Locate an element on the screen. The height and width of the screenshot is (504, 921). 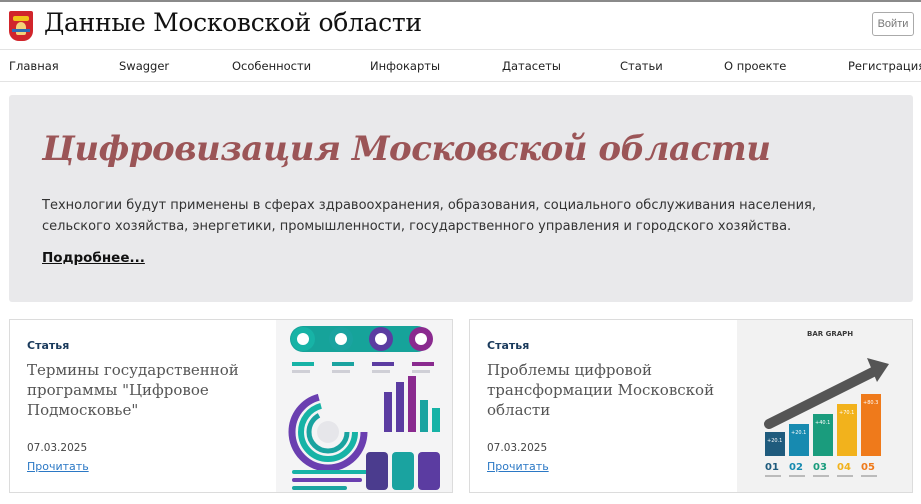
nav-item-swagger: Swagger is located at coordinates (144, 66).